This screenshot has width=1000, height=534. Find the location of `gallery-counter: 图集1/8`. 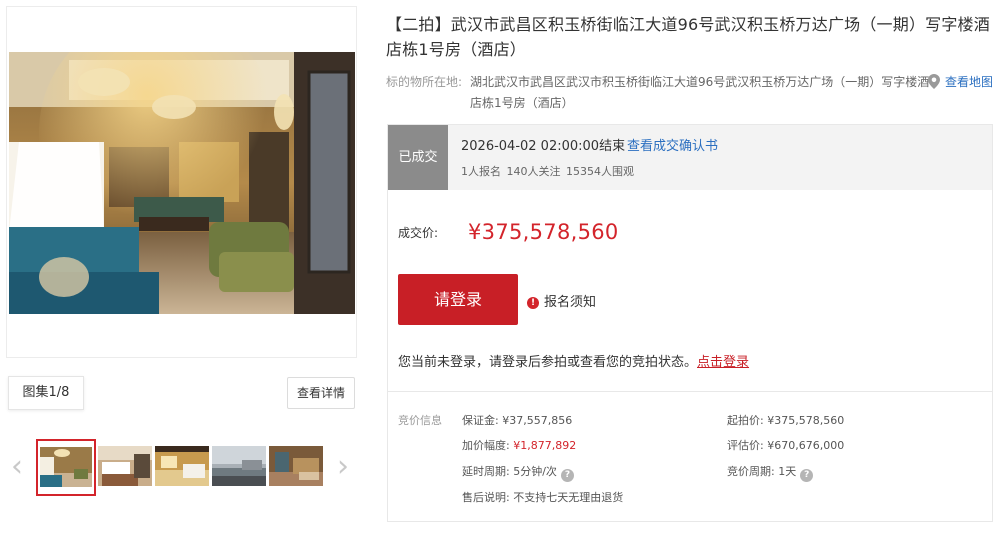

gallery-counter: 图集1/8 is located at coordinates (46, 393).